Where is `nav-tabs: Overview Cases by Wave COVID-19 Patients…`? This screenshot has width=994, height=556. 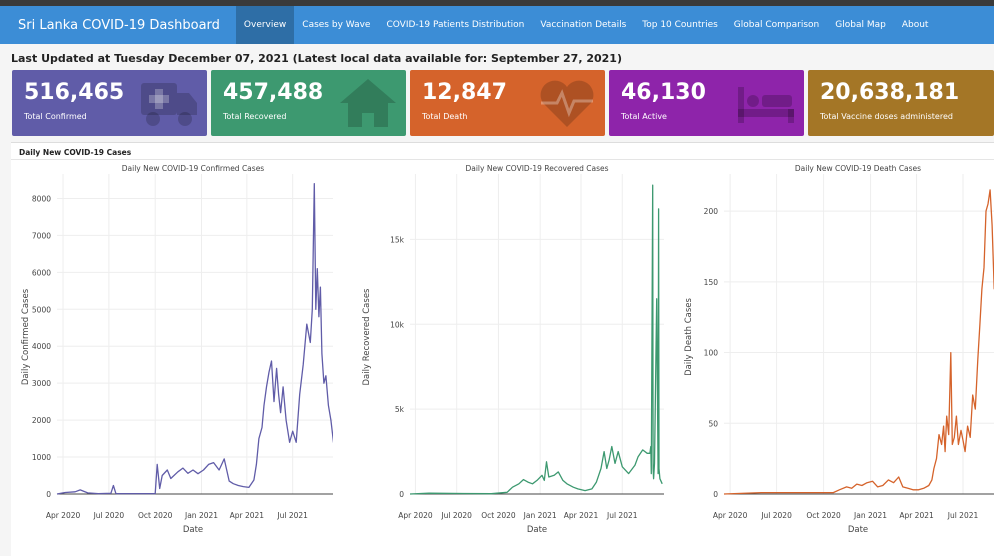 nav-tabs: Overview Cases by Wave COVID-19 Patients… is located at coordinates (586, 25).